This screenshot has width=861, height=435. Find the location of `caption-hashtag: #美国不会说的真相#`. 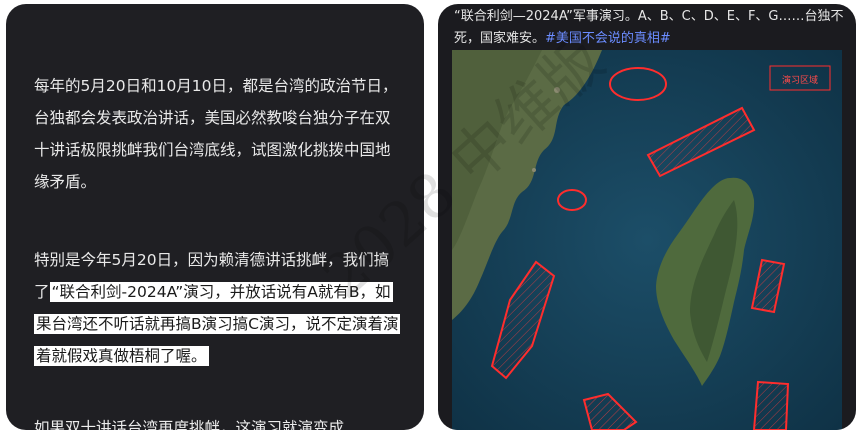

caption-hashtag: #美国不会说的真相# is located at coordinates (608, 38).